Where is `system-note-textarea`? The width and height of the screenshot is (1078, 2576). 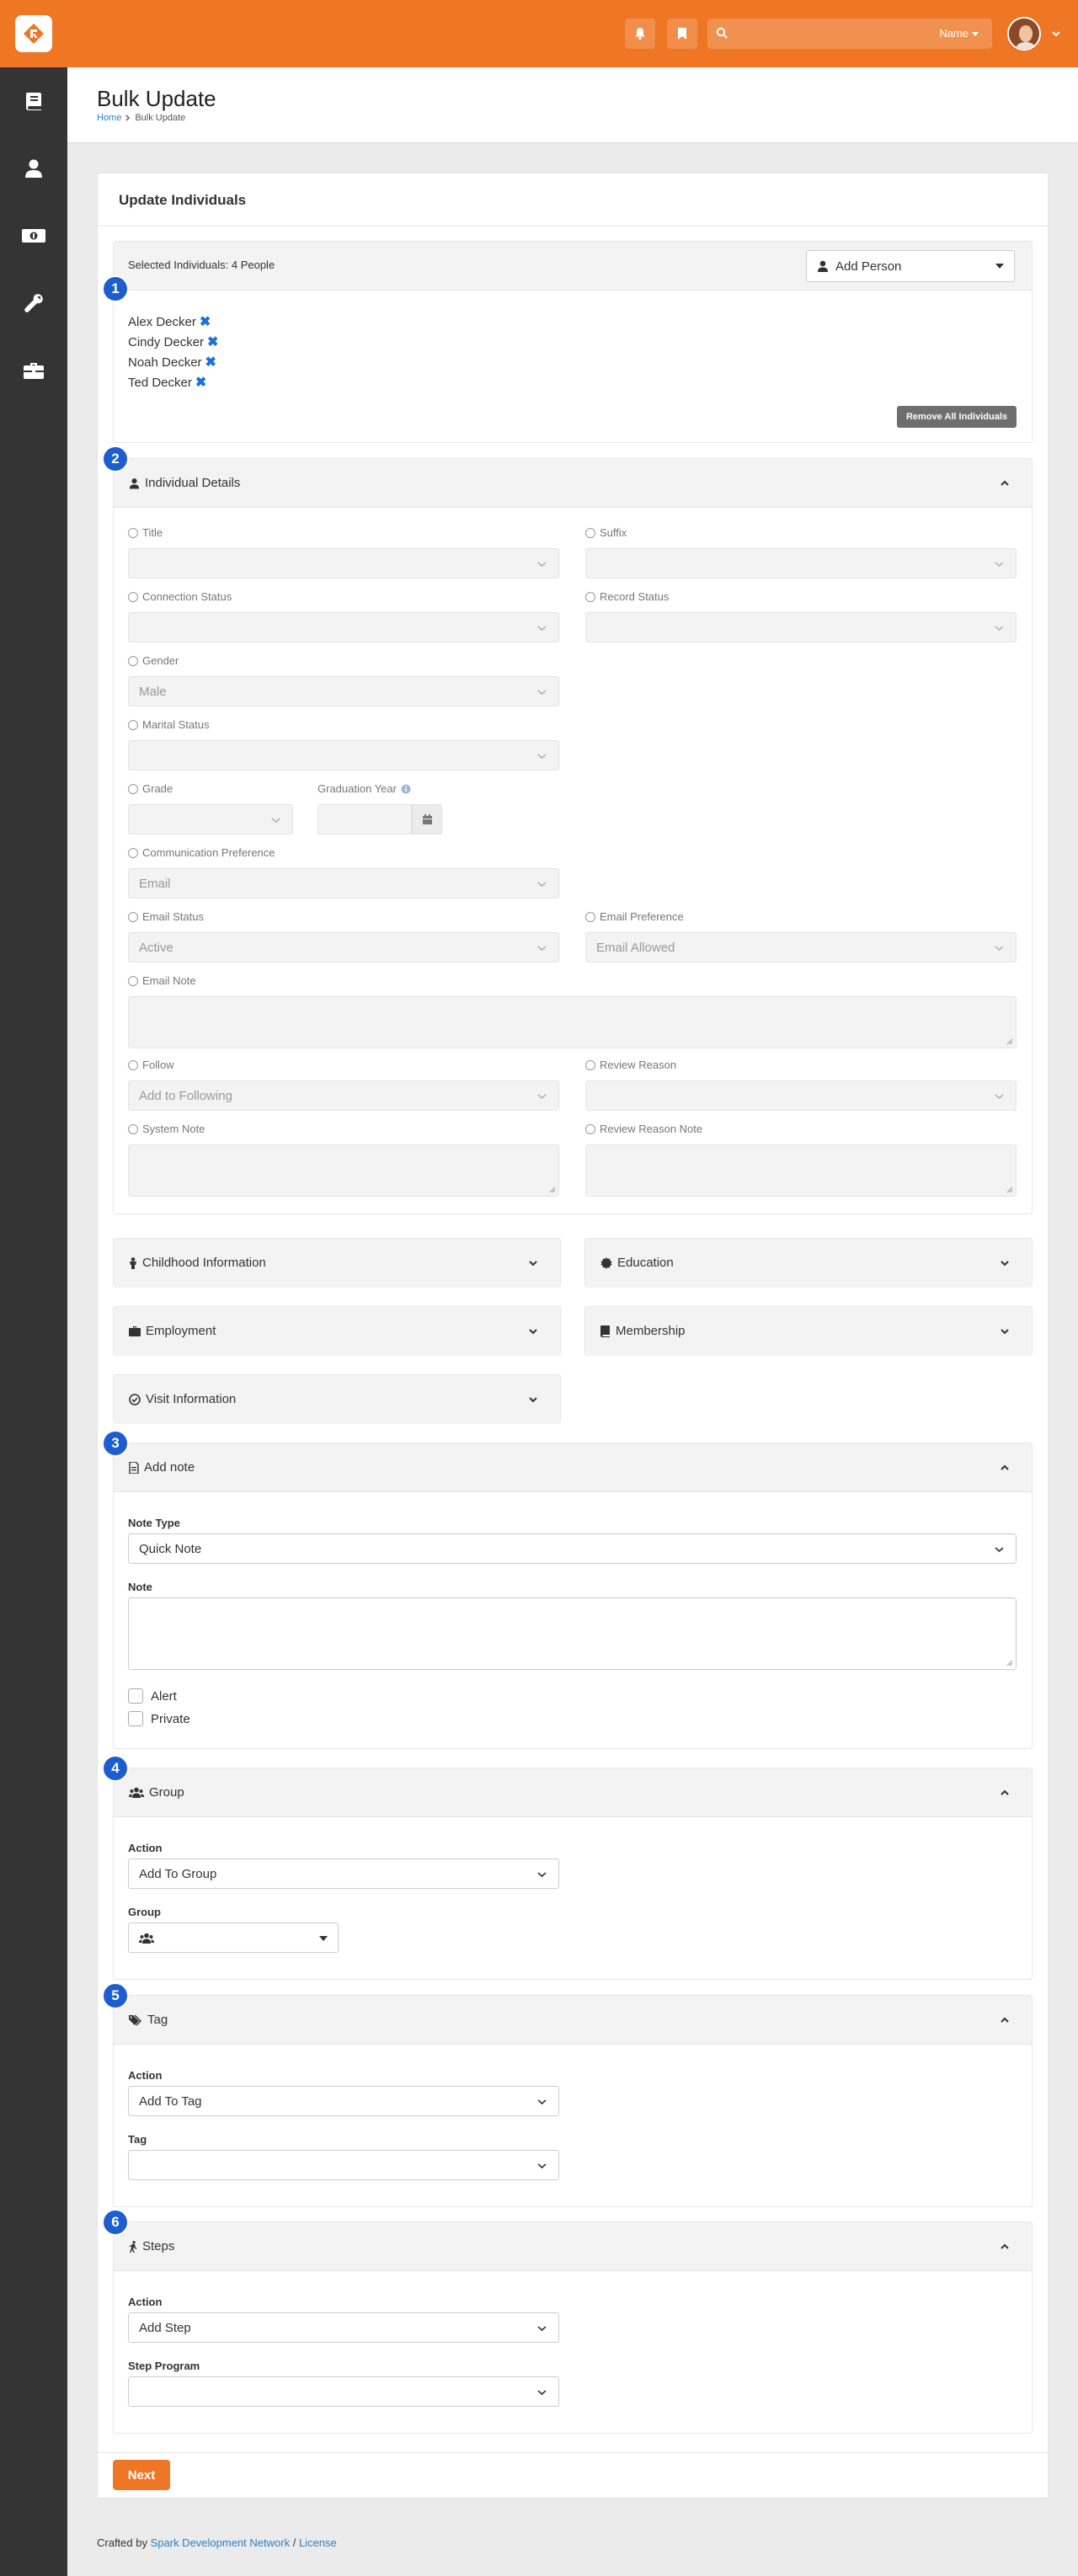 system-note-textarea is located at coordinates (343, 1170).